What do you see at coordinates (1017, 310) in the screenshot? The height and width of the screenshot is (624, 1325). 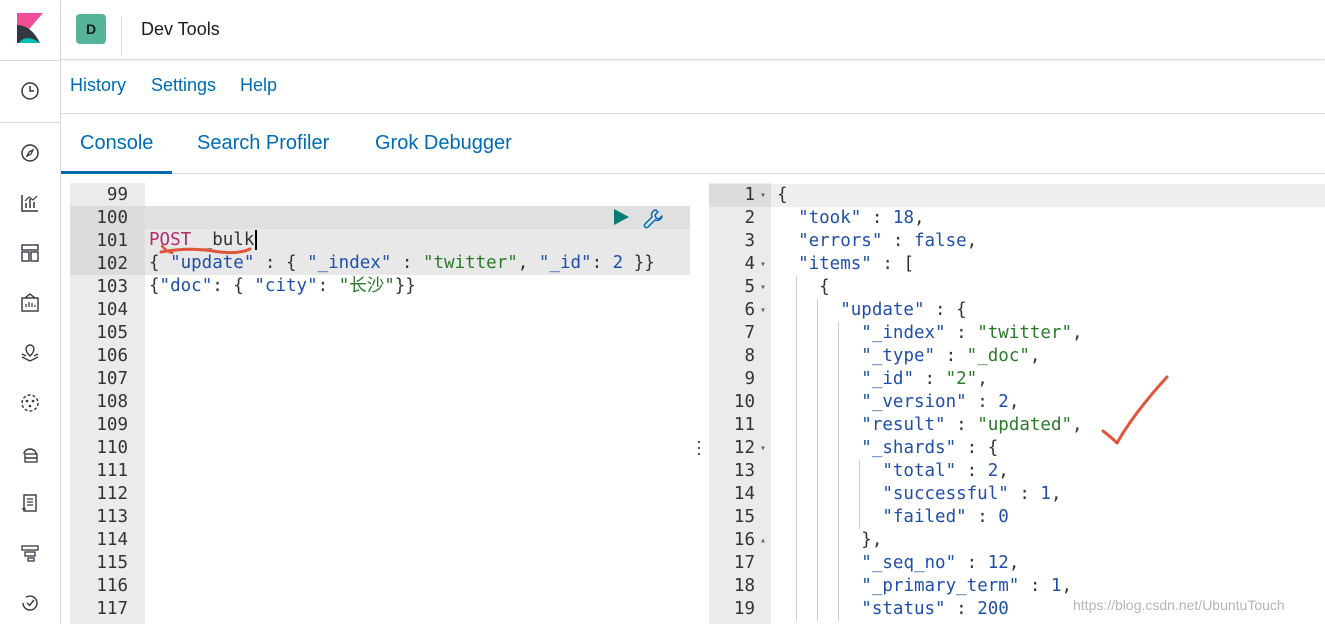 I see `response-line: 6 ▾ "update" : {` at bounding box center [1017, 310].